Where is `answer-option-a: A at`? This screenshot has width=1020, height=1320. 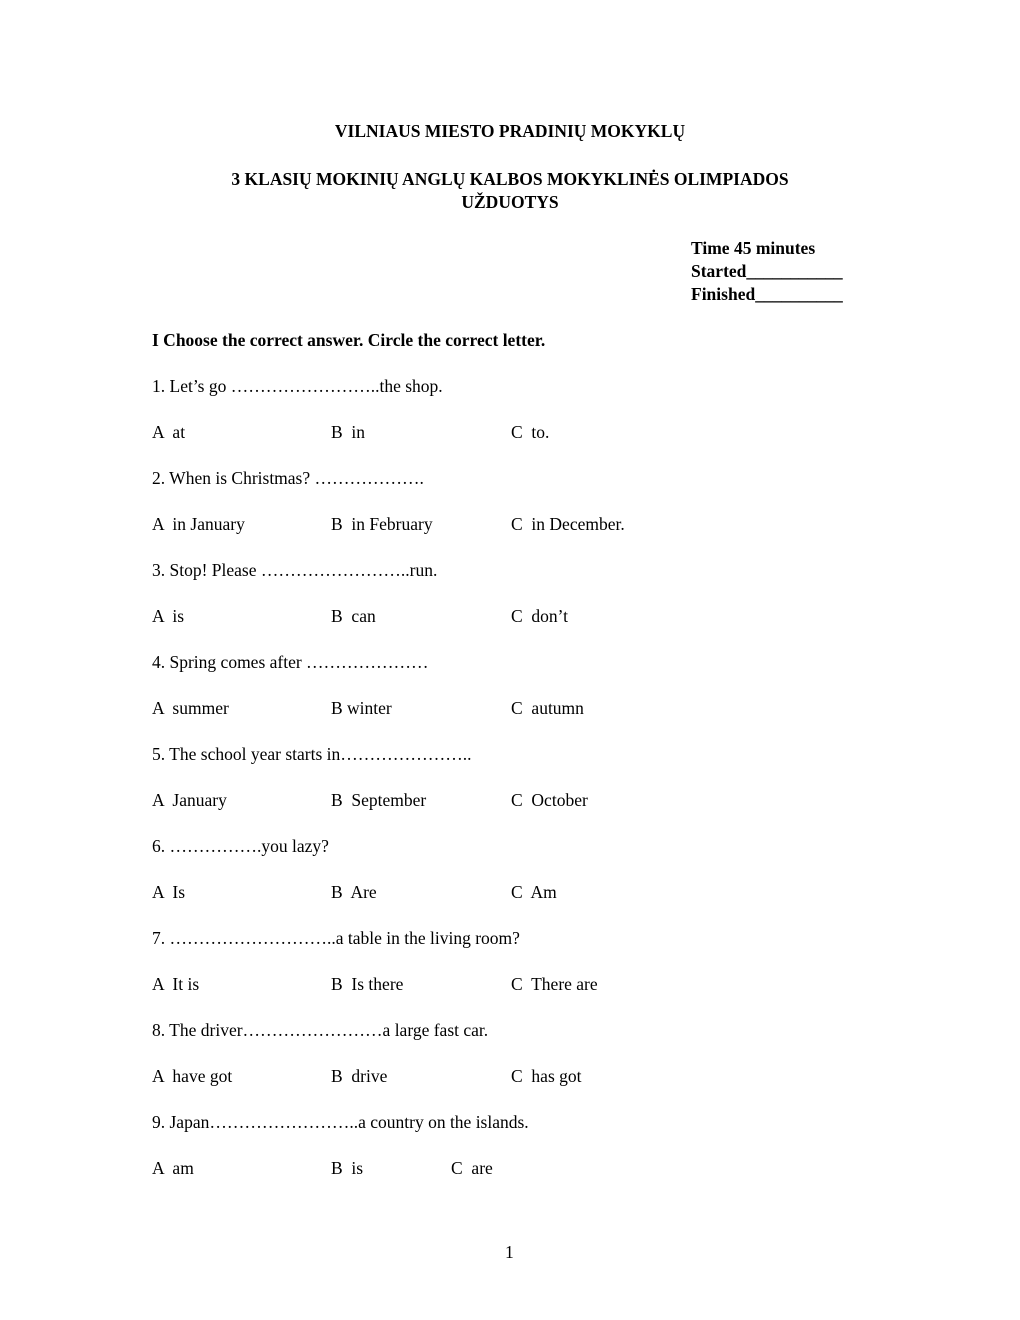 answer-option-a: A at is located at coordinates (168, 432).